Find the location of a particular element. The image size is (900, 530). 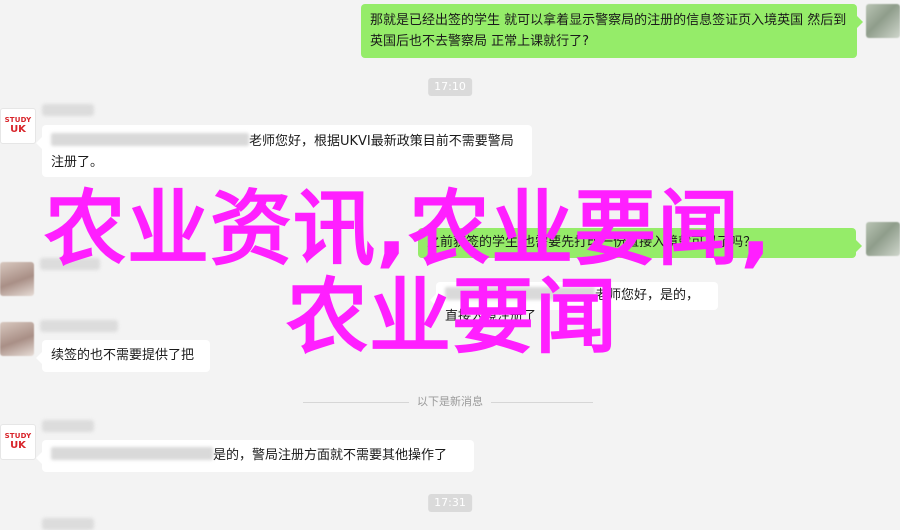

message-bubble-other: 续签的也不需要提供了把 is located at coordinates (123, 356).